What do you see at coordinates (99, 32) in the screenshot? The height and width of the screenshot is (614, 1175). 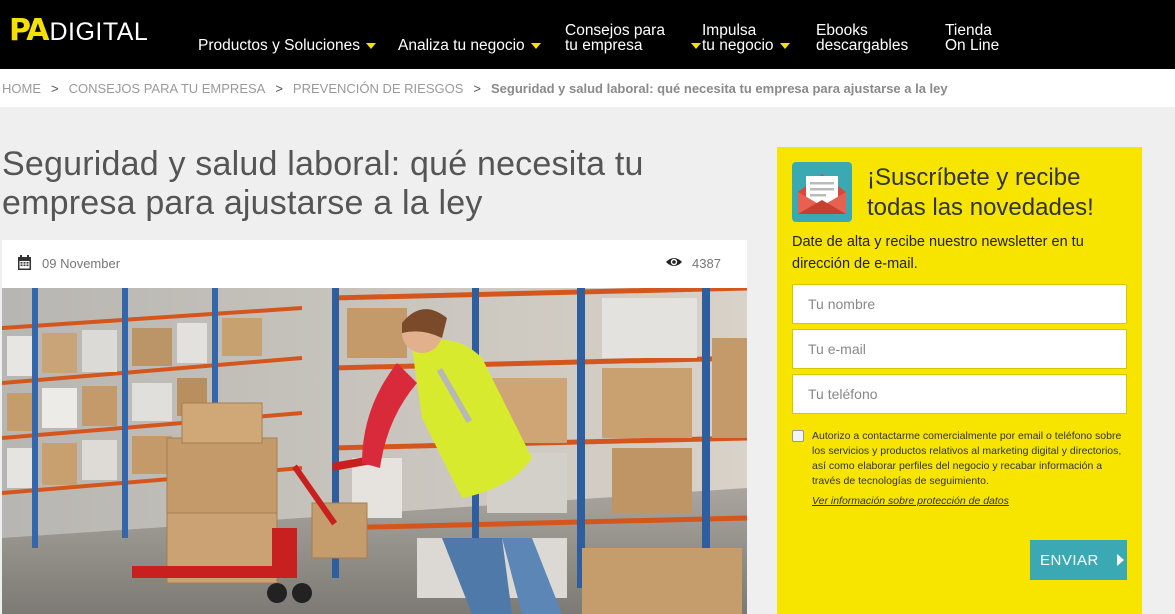 I see `logo-text: DIGITAL` at bounding box center [99, 32].